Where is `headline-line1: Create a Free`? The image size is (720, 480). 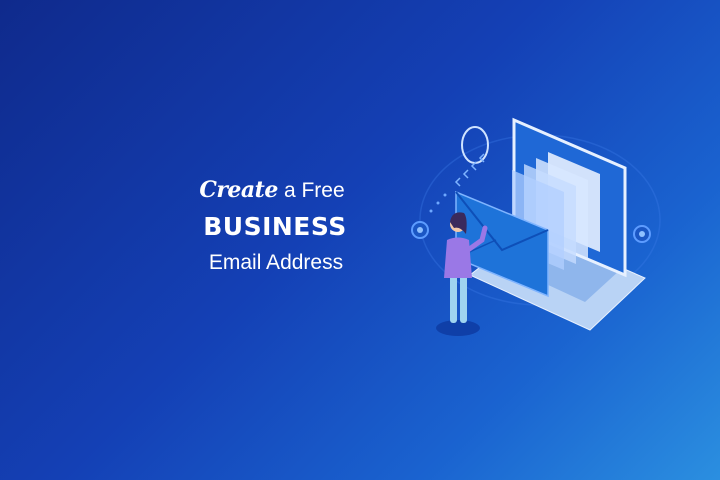
headline-line1: Create a Free is located at coordinates (272, 190).